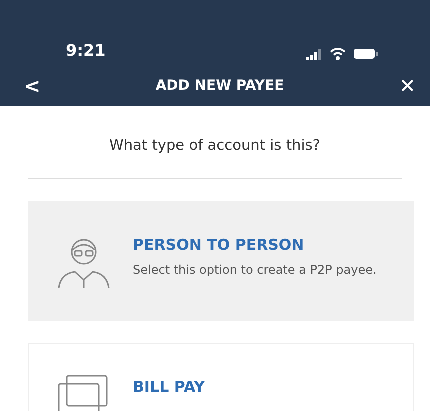  Describe the element at coordinates (219, 245) in the screenshot. I see `option-title: PERSON TO PERSON` at that location.